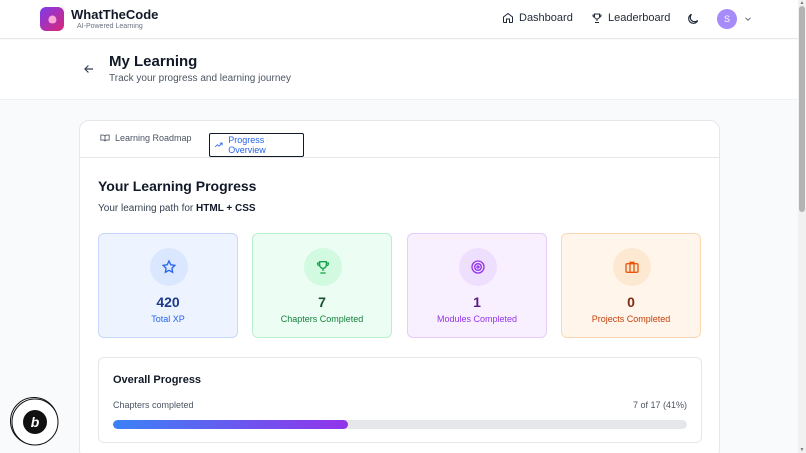 This screenshot has width=806, height=453. I want to click on nav-dashboard-link: Dashboard, so click(537, 18).